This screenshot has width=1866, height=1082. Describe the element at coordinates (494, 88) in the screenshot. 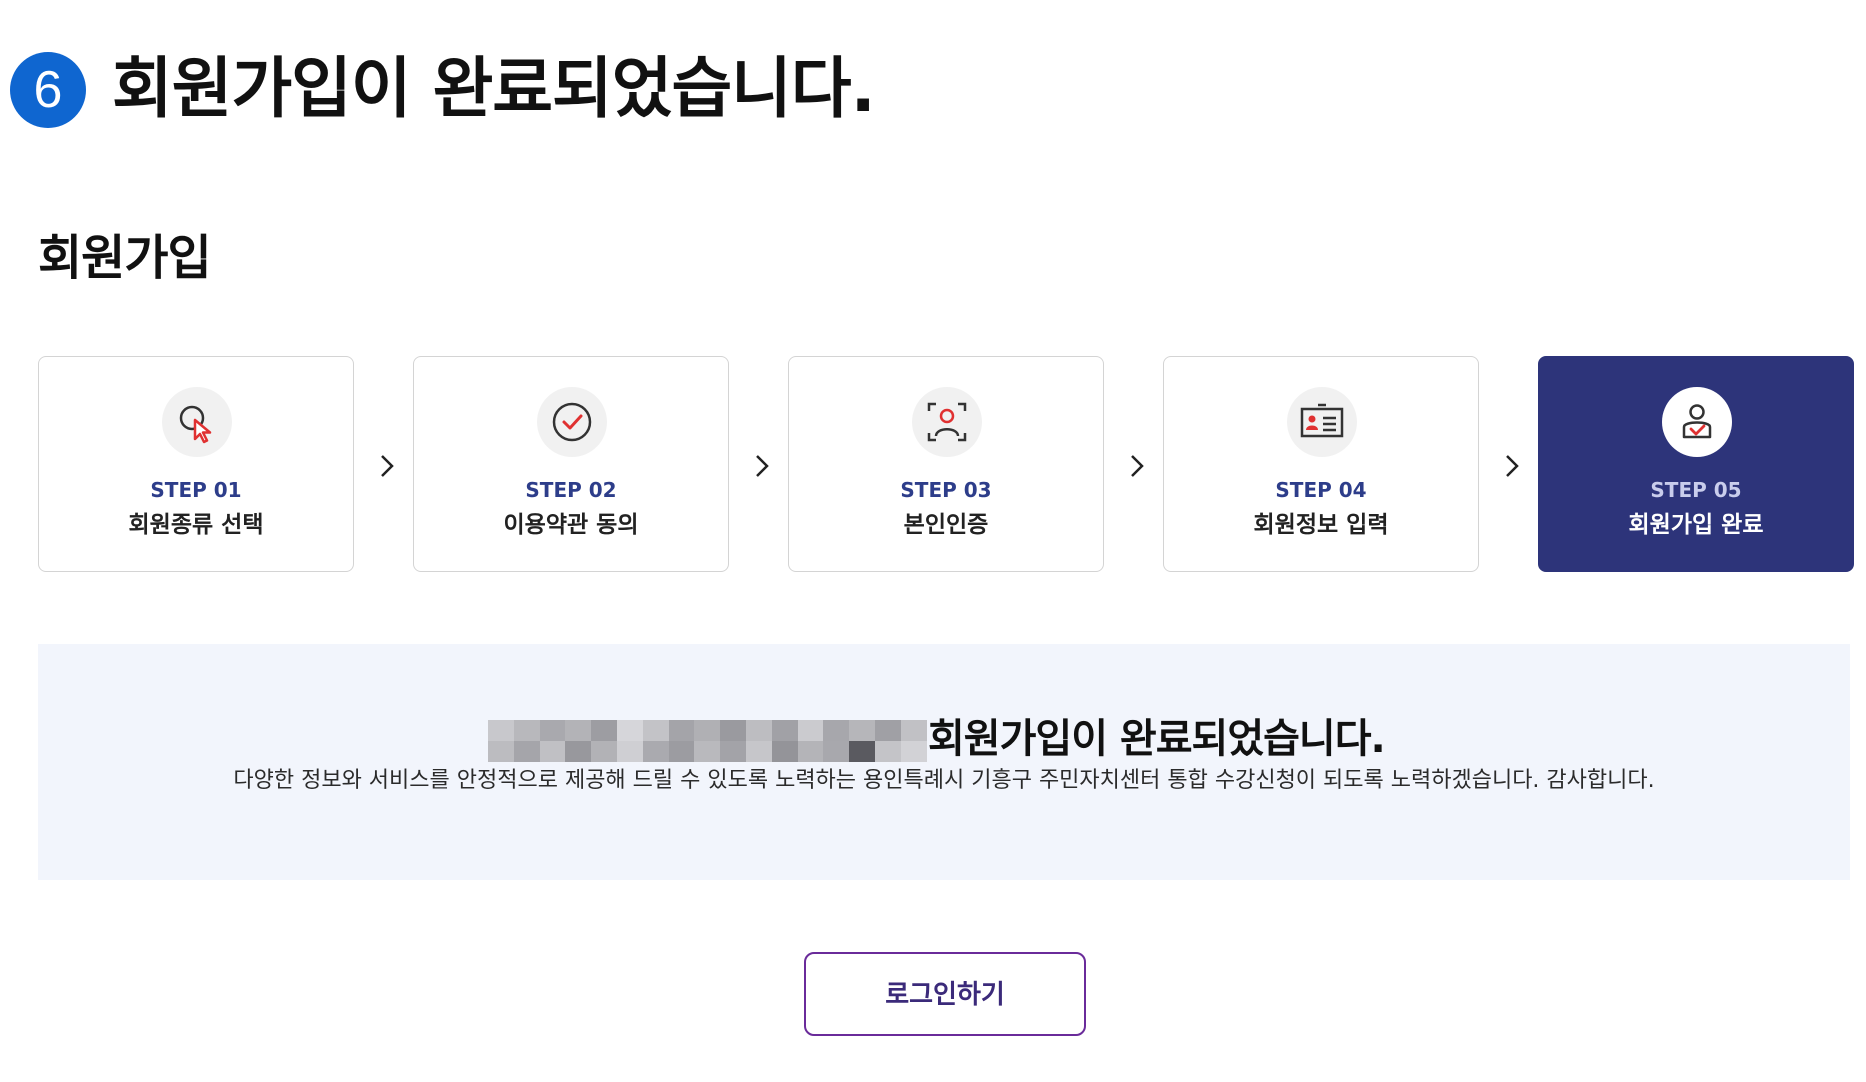

I see `page-heading: 회원가입이 완료되었습니다.` at that location.